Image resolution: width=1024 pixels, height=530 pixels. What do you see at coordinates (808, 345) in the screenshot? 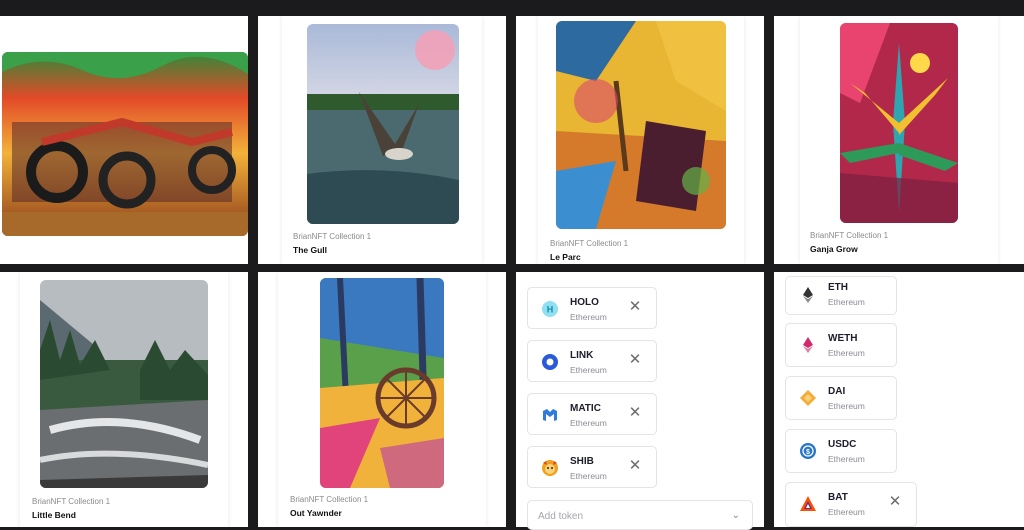
I see `weth-icon` at bounding box center [808, 345].